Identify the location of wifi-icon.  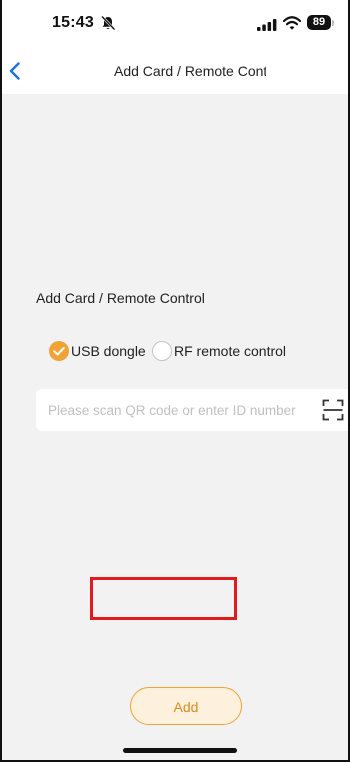
(292, 23).